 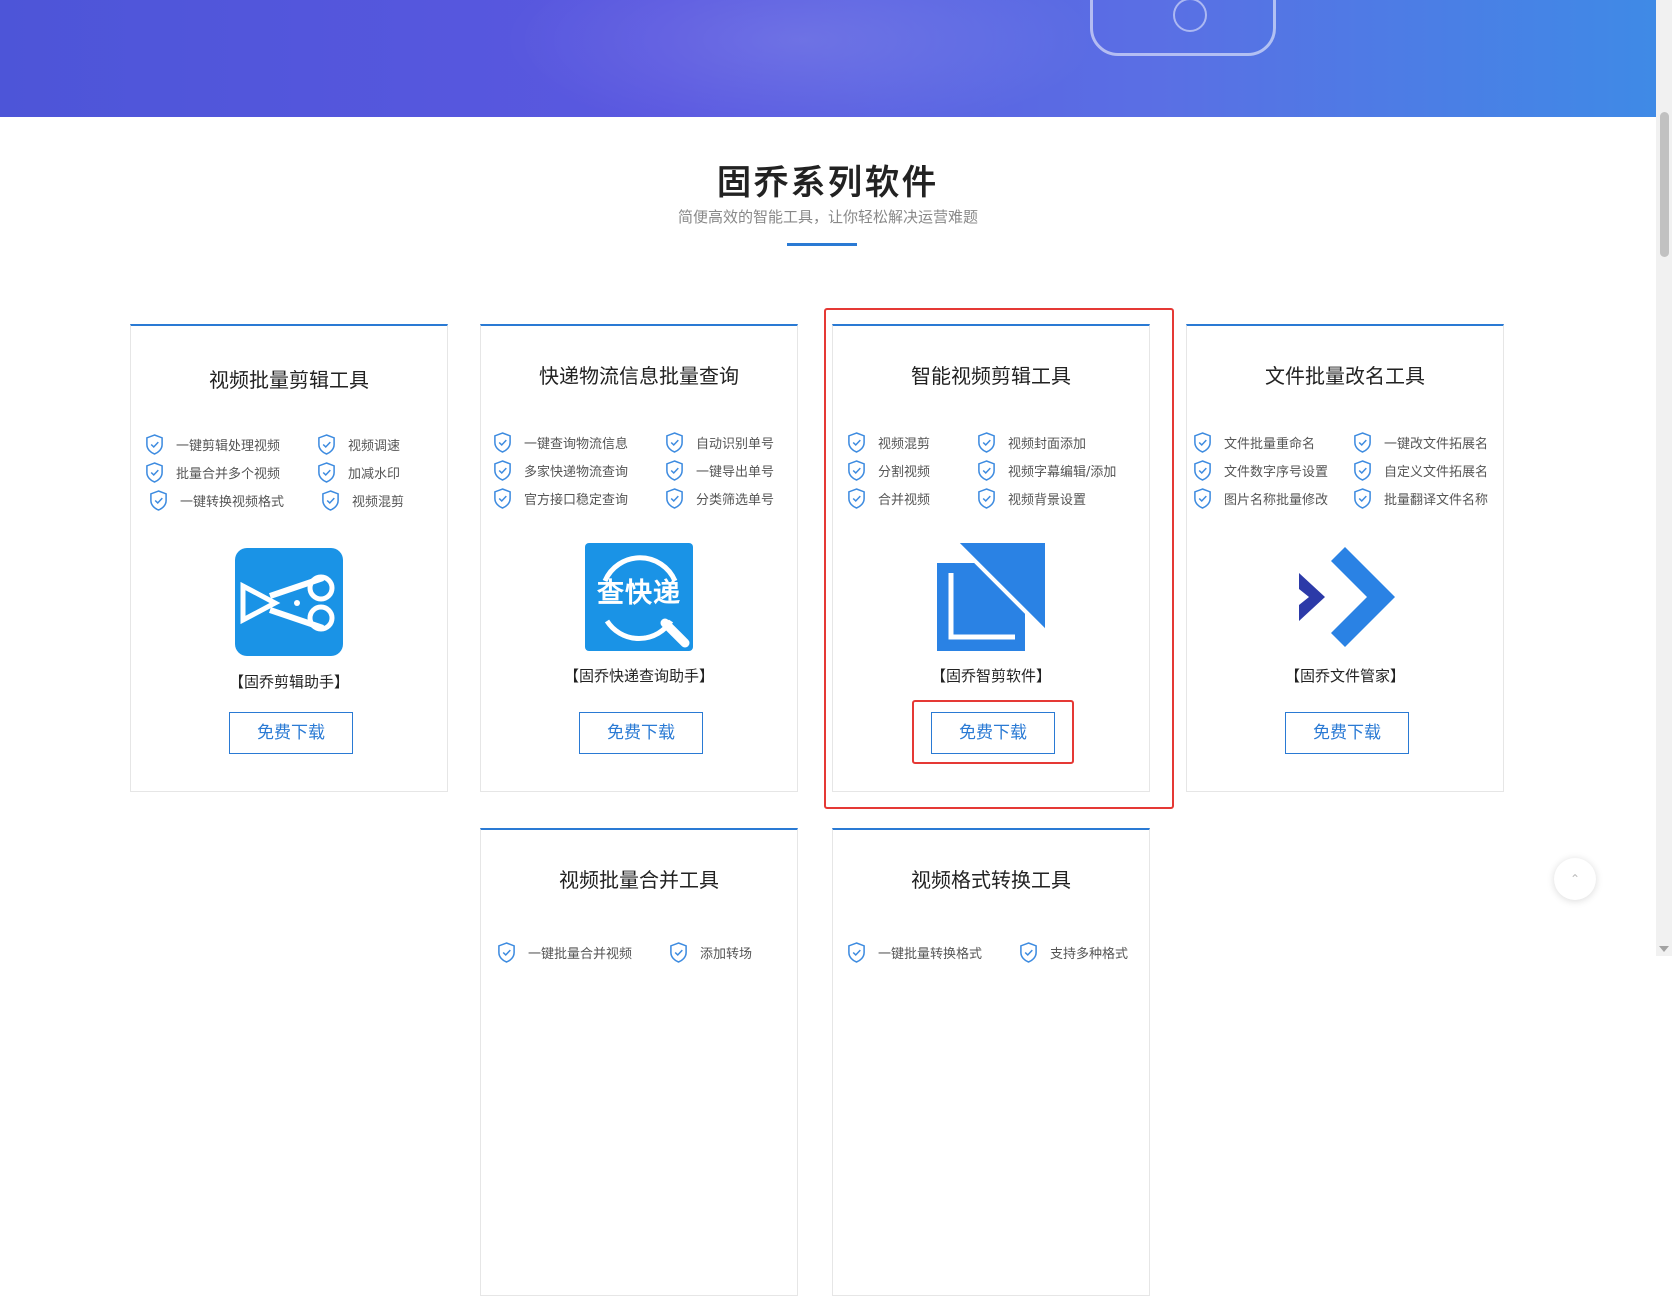 I want to click on section-title: 固乔系列软件, so click(x=828, y=183).